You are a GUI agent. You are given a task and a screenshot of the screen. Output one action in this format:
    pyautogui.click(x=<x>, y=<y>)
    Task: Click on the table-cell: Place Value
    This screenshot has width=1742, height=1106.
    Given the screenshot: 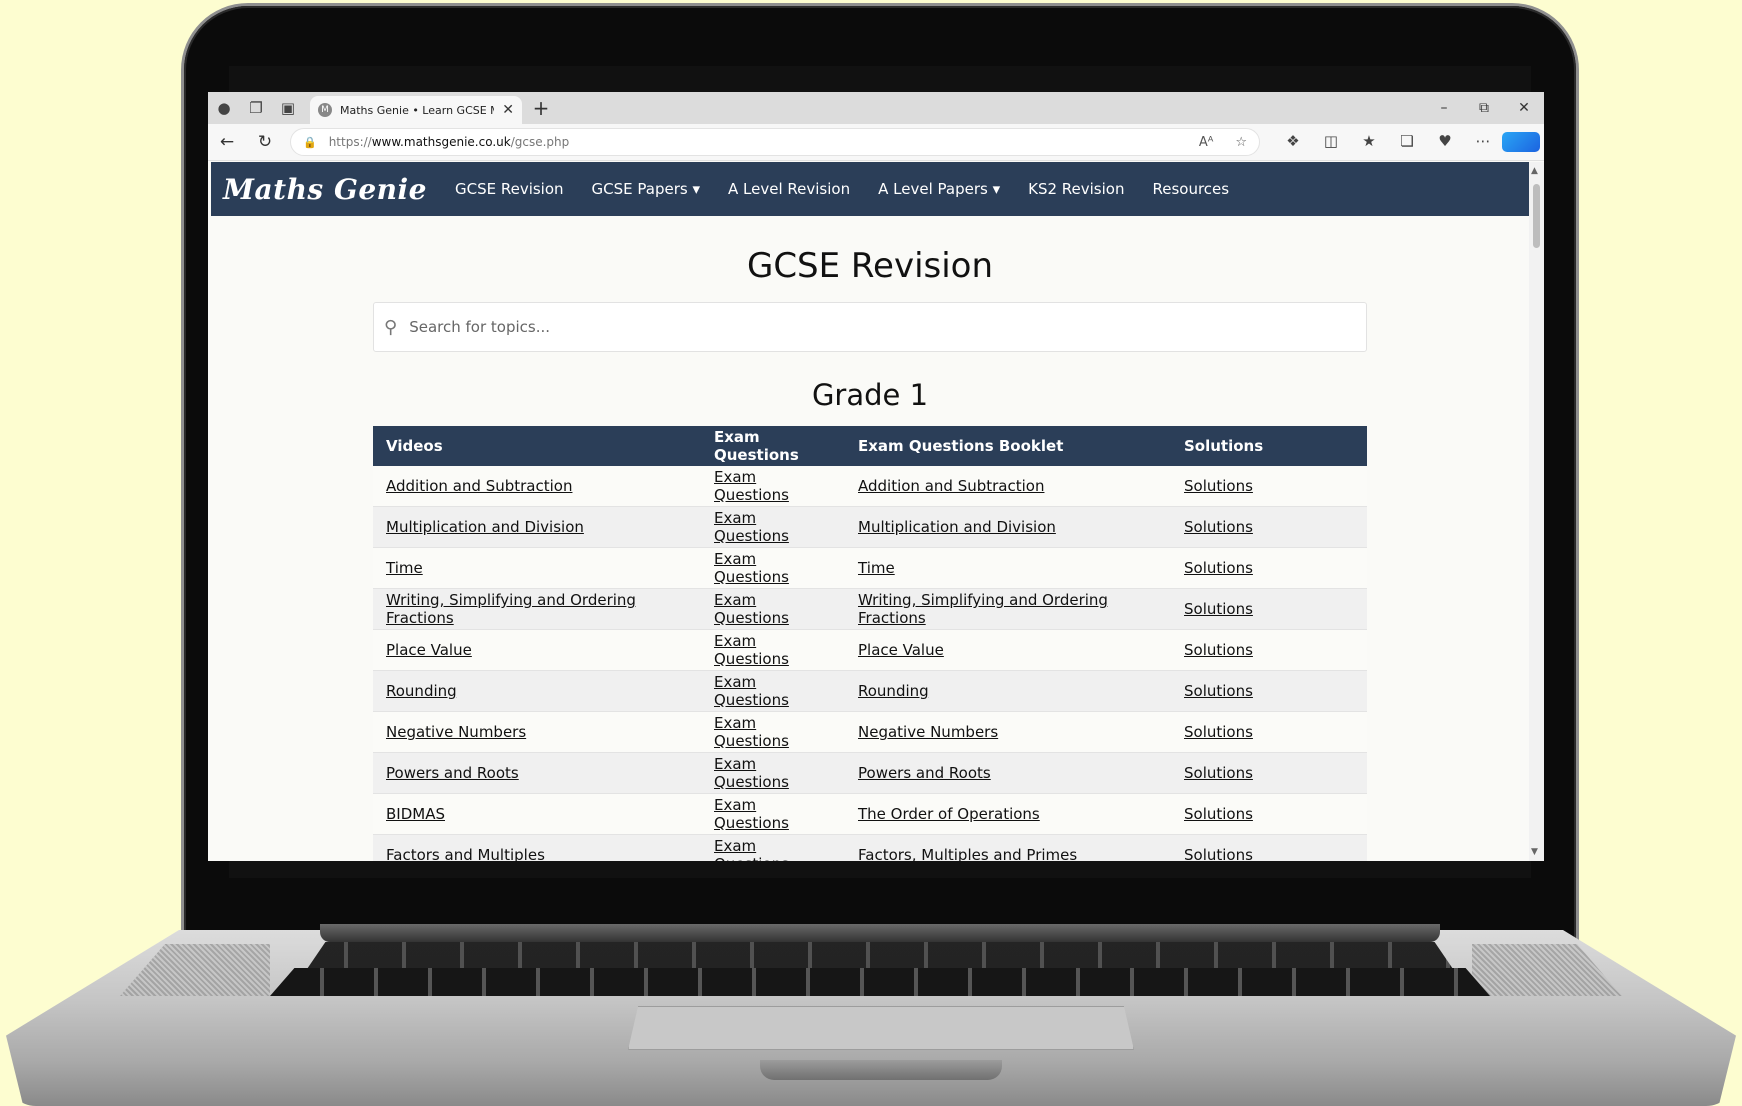 What is the action you would take?
    pyautogui.click(x=1008, y=650)
    